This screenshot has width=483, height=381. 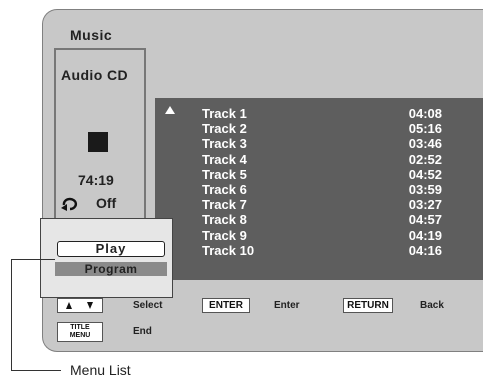 I want to click on track-row: Track 1 04:08, so click(x=322, y=113).